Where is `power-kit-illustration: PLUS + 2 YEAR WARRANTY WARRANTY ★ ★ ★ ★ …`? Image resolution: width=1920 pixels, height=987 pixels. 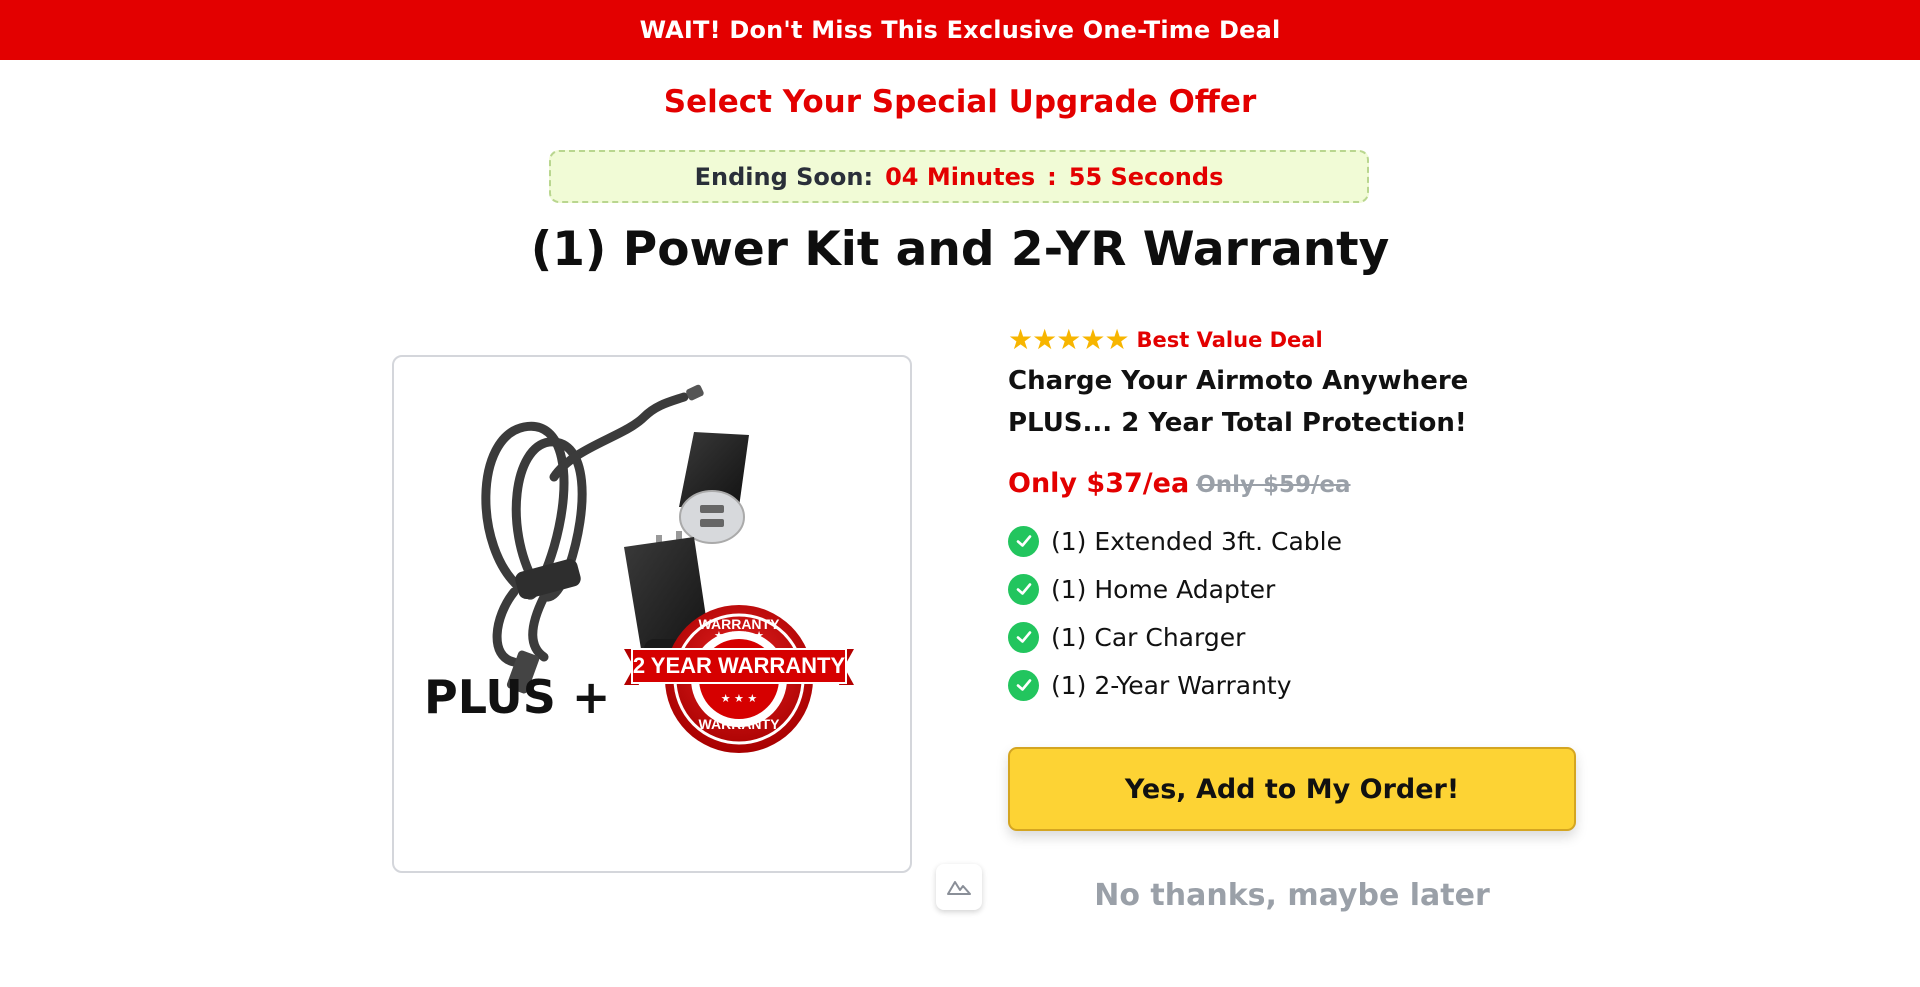
power-kit-illustration: PLUS + 2 YEAR WARRANTY WARRANTY ★ ★ ★ ★ … is located at coordinates (639, 568).